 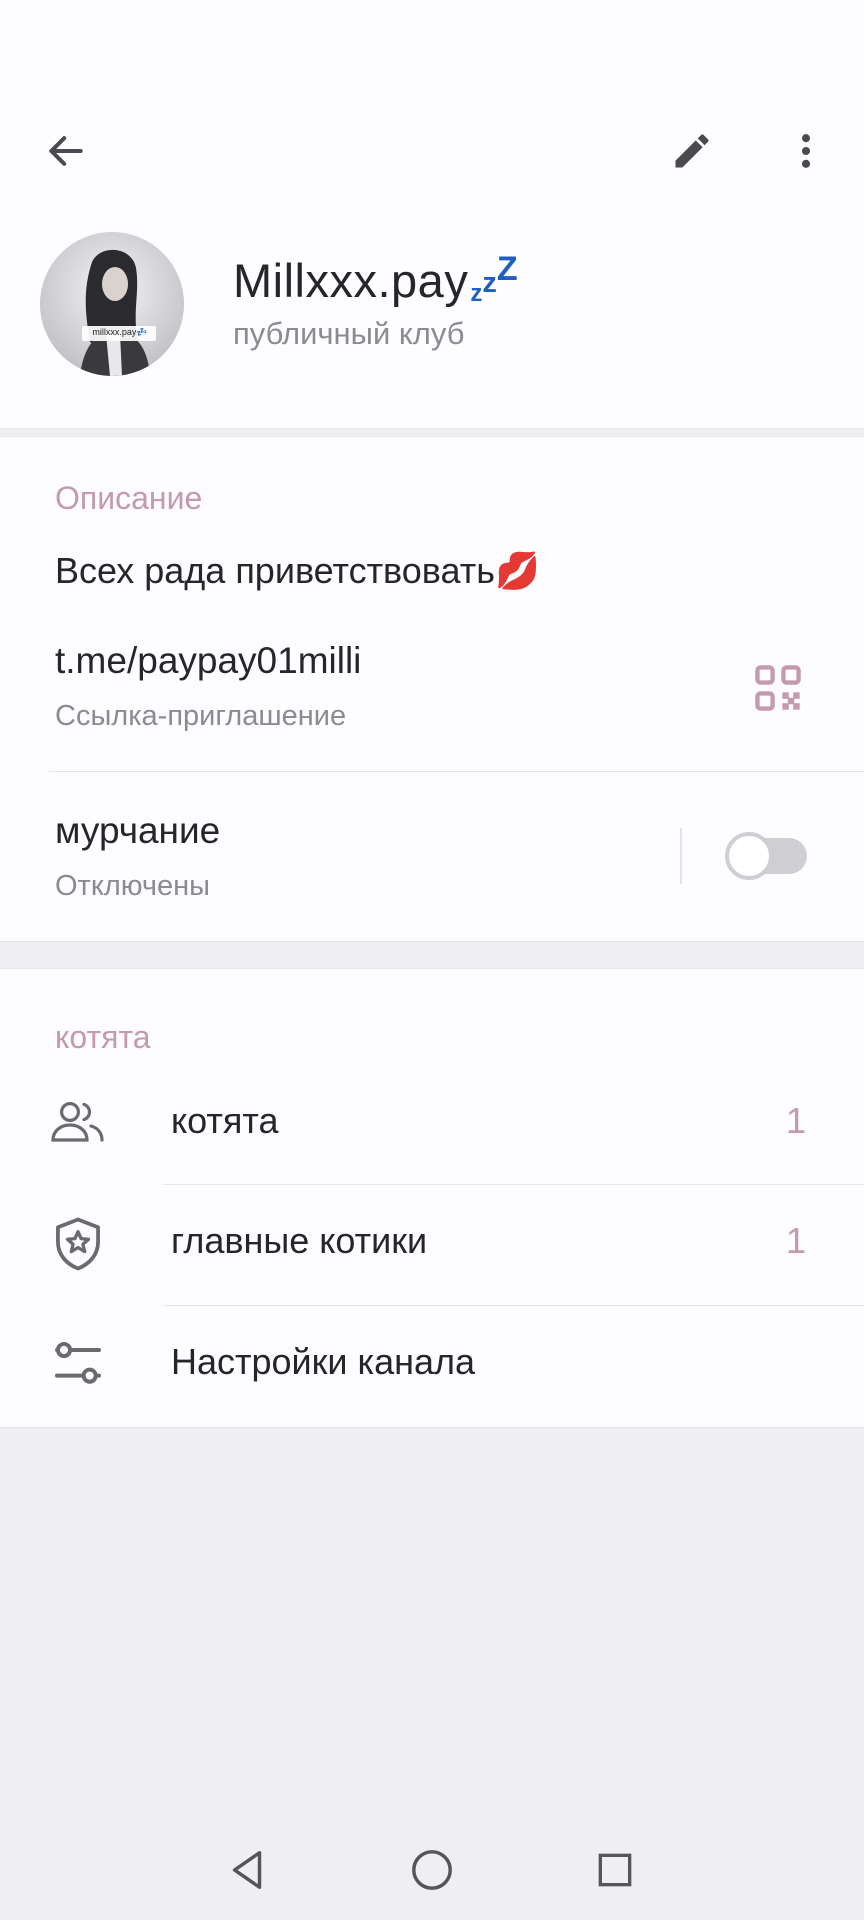 I want to click on system-home-button, so click(x=432, y=1870).